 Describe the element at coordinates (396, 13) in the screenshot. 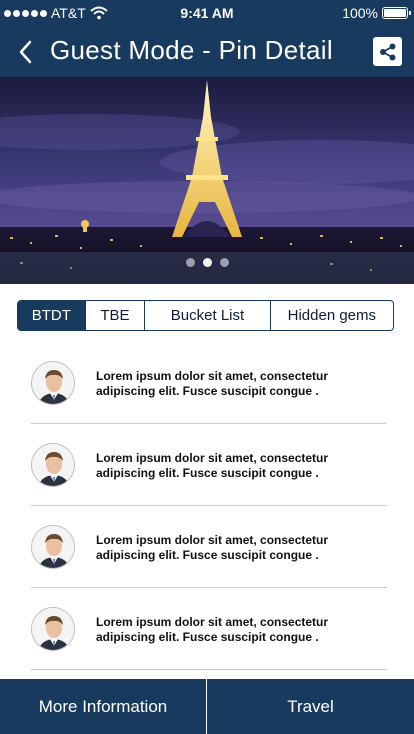

I see `battery-icon` at that location.